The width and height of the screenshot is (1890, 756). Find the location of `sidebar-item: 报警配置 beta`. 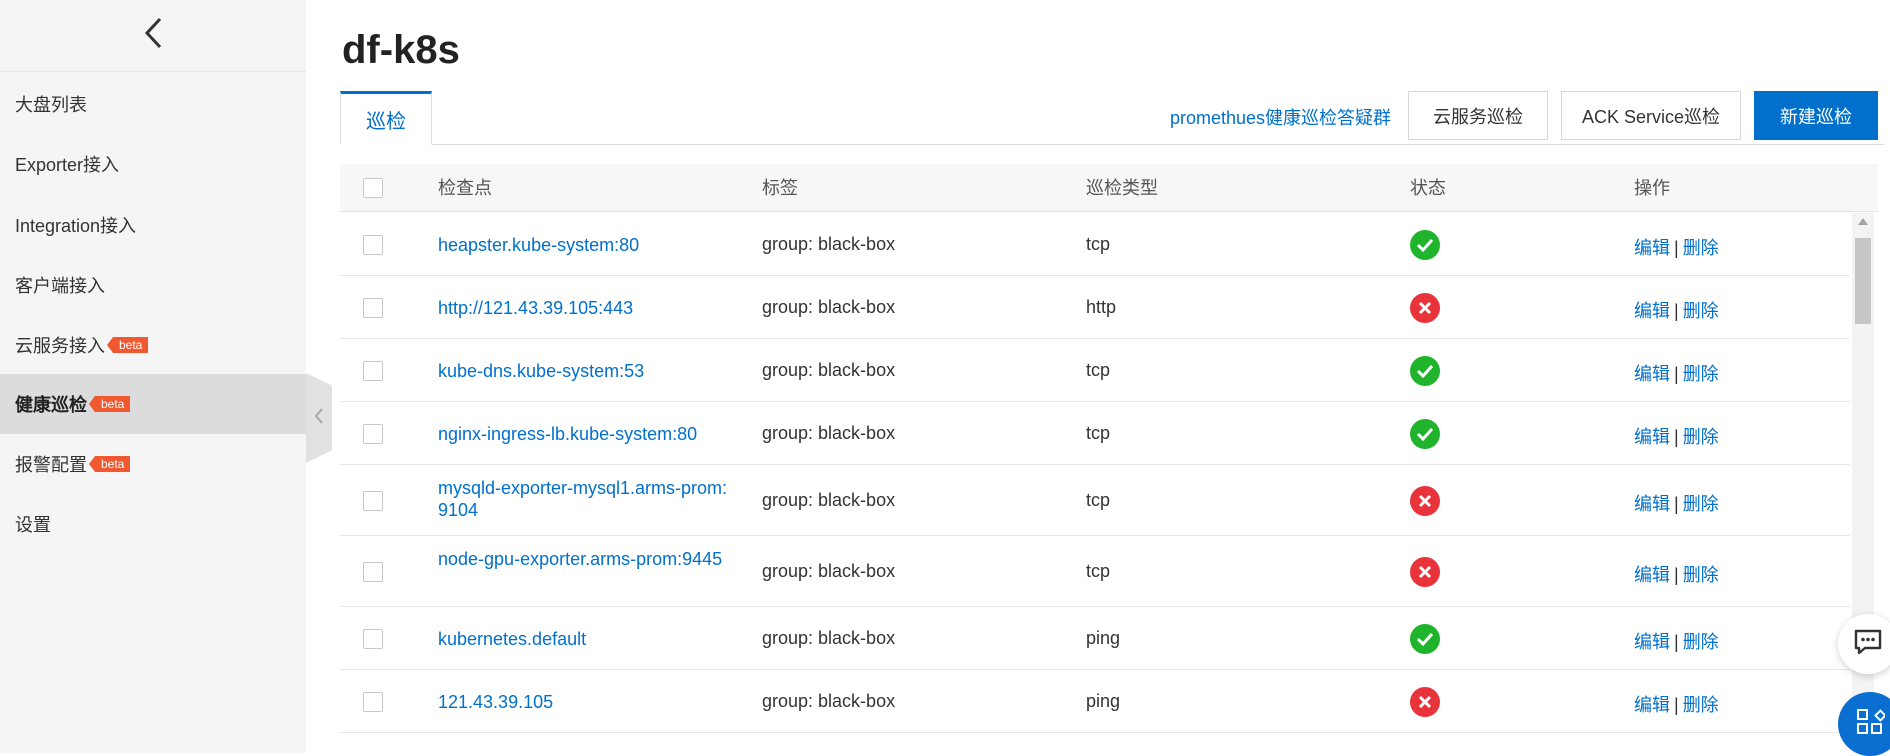

sidebar-item: 报警配置 beta is located at coordinates (153, 464).